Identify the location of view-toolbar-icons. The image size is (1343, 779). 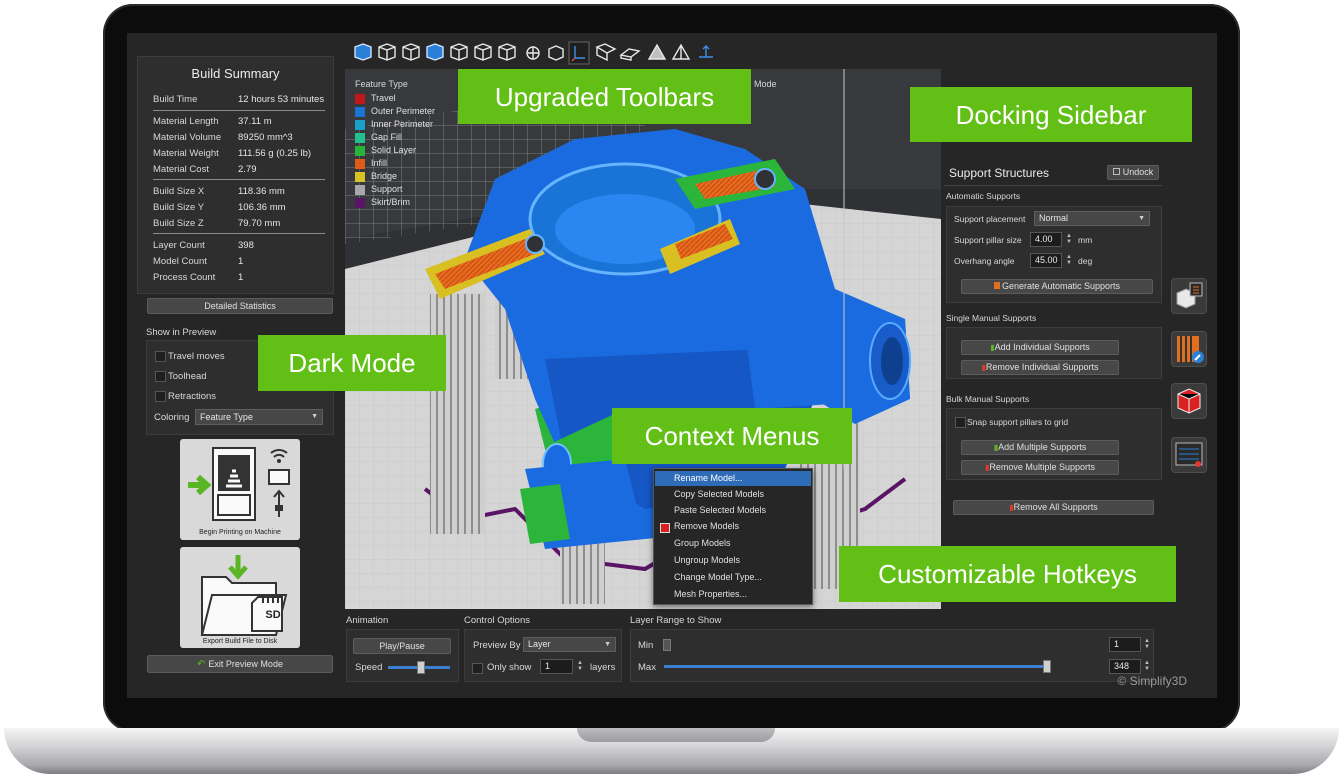
(537, 54).